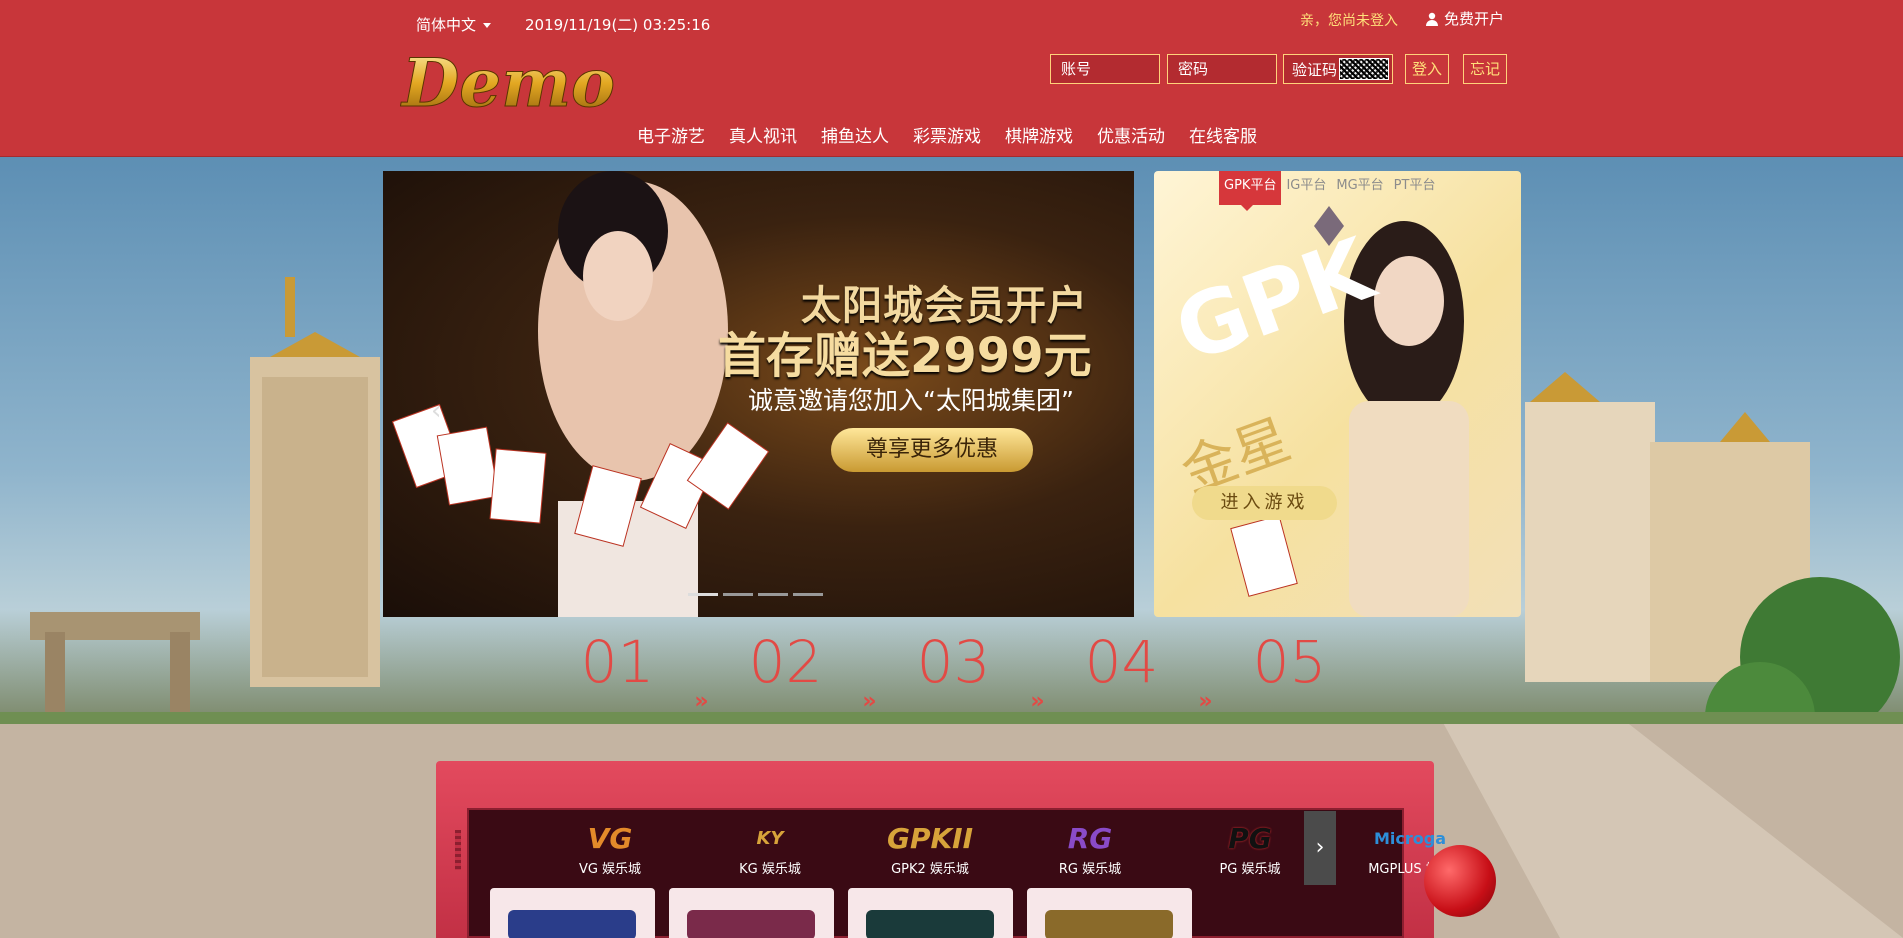 Image resolution: width=1903 pixels, height=938 pixels. Describe the element at coordinates (1460, 881) in the screenshot. I see `joystick-decoration` at that location.